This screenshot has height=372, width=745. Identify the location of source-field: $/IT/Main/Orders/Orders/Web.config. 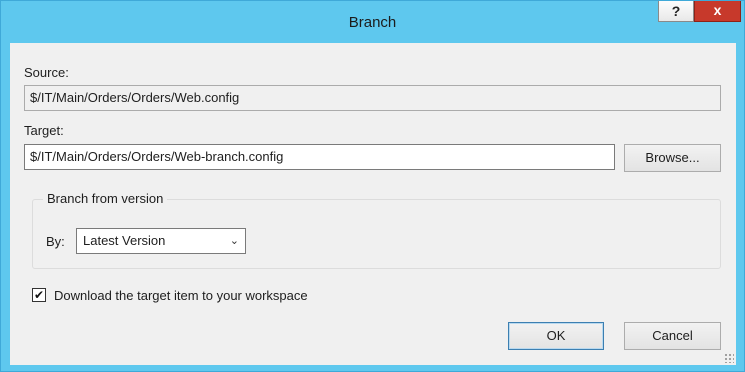
(372, 98).